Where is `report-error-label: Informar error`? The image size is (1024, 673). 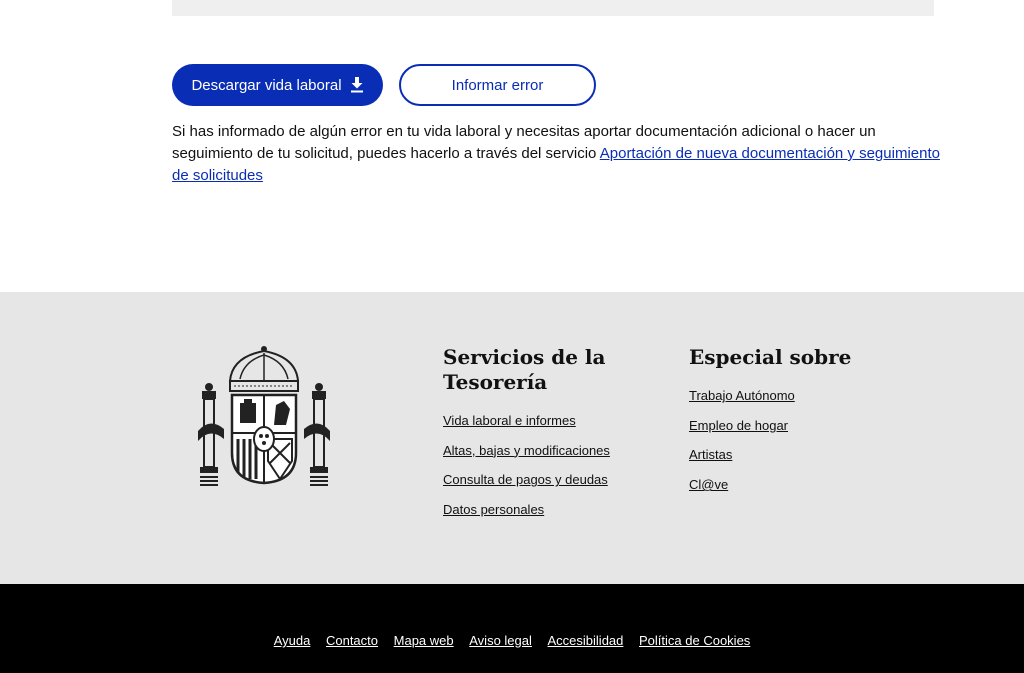
report-error-label: Informar error is located at coordinates (497, 85).